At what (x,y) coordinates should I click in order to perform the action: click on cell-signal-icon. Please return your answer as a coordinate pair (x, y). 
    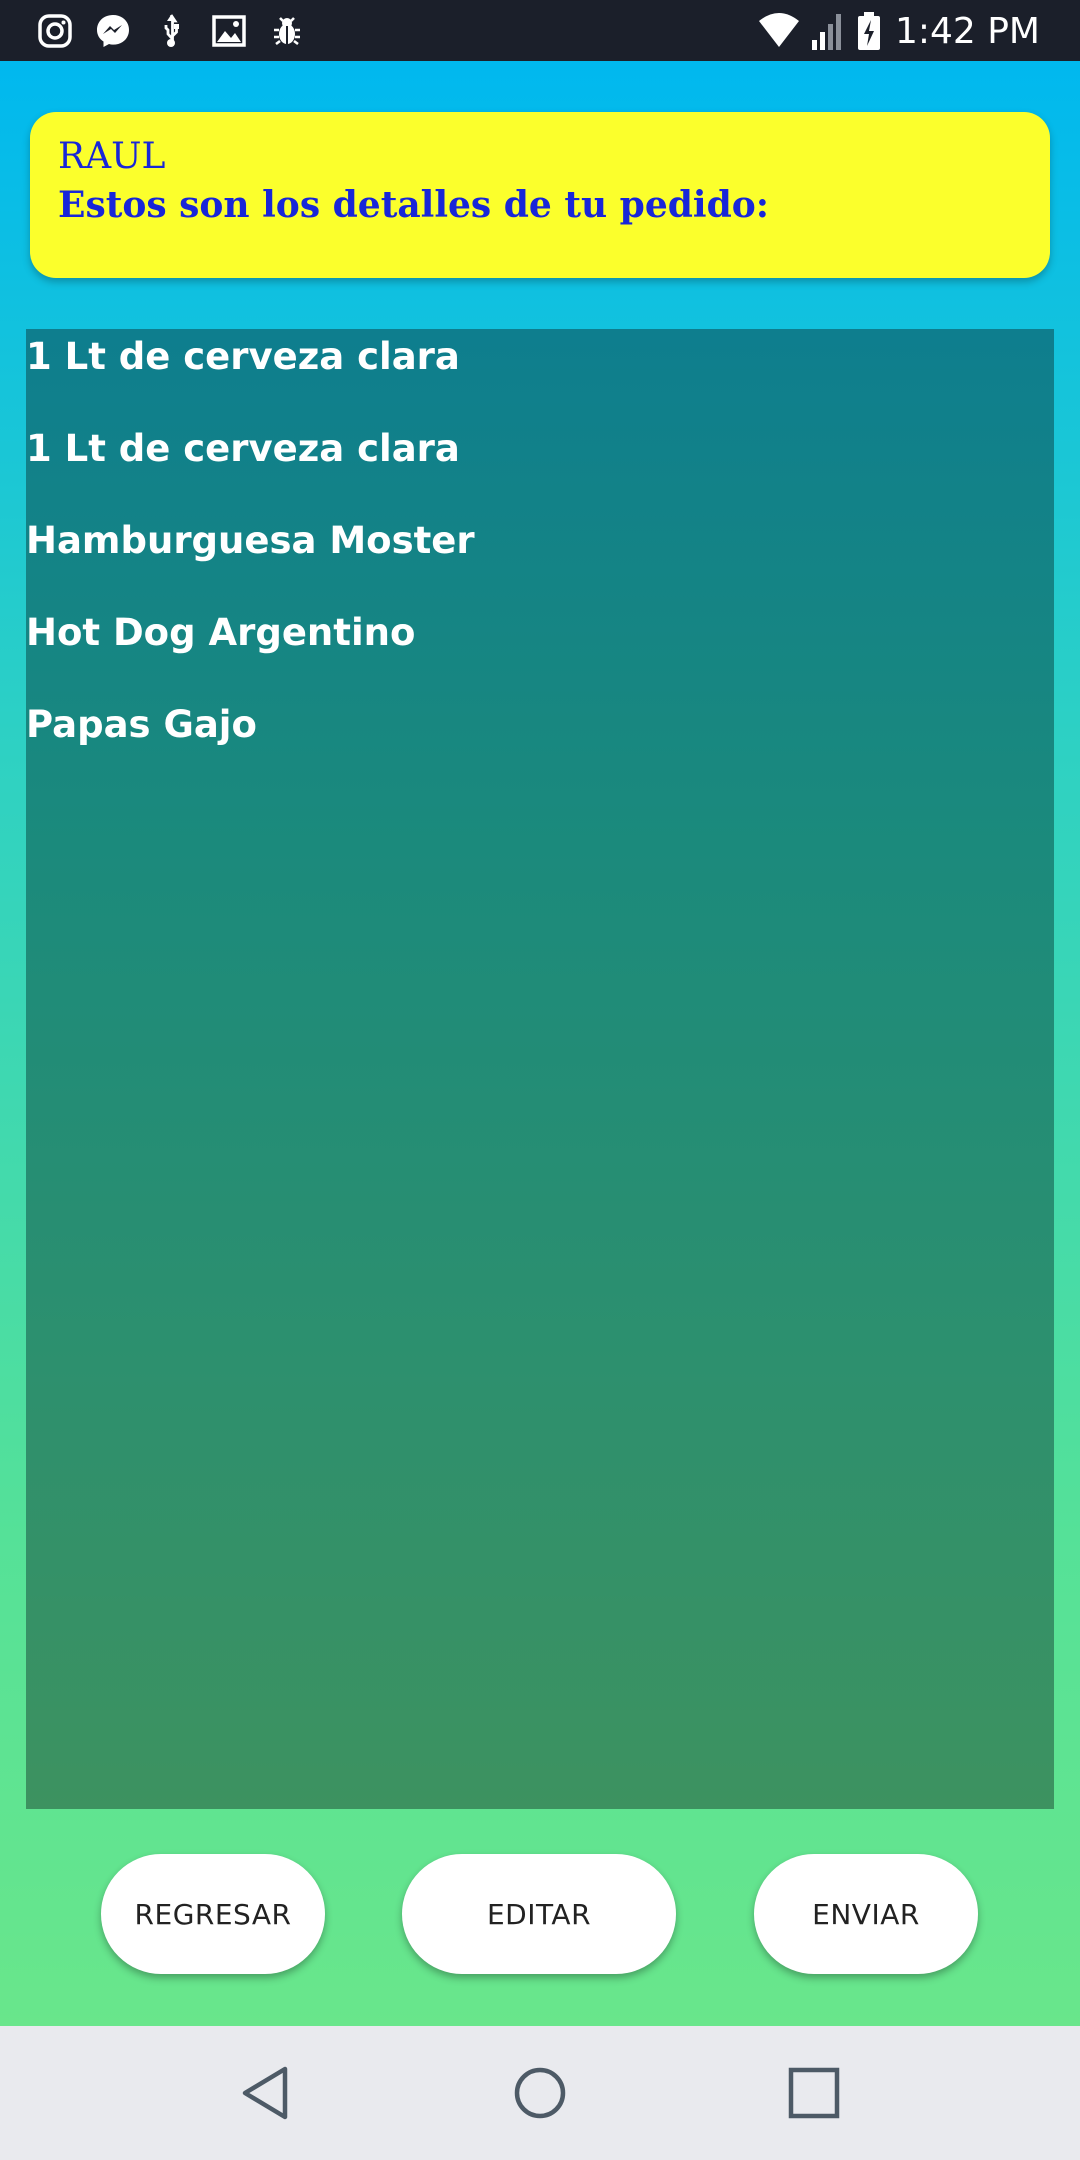
    Looking at the image, I should click on (826, 32).